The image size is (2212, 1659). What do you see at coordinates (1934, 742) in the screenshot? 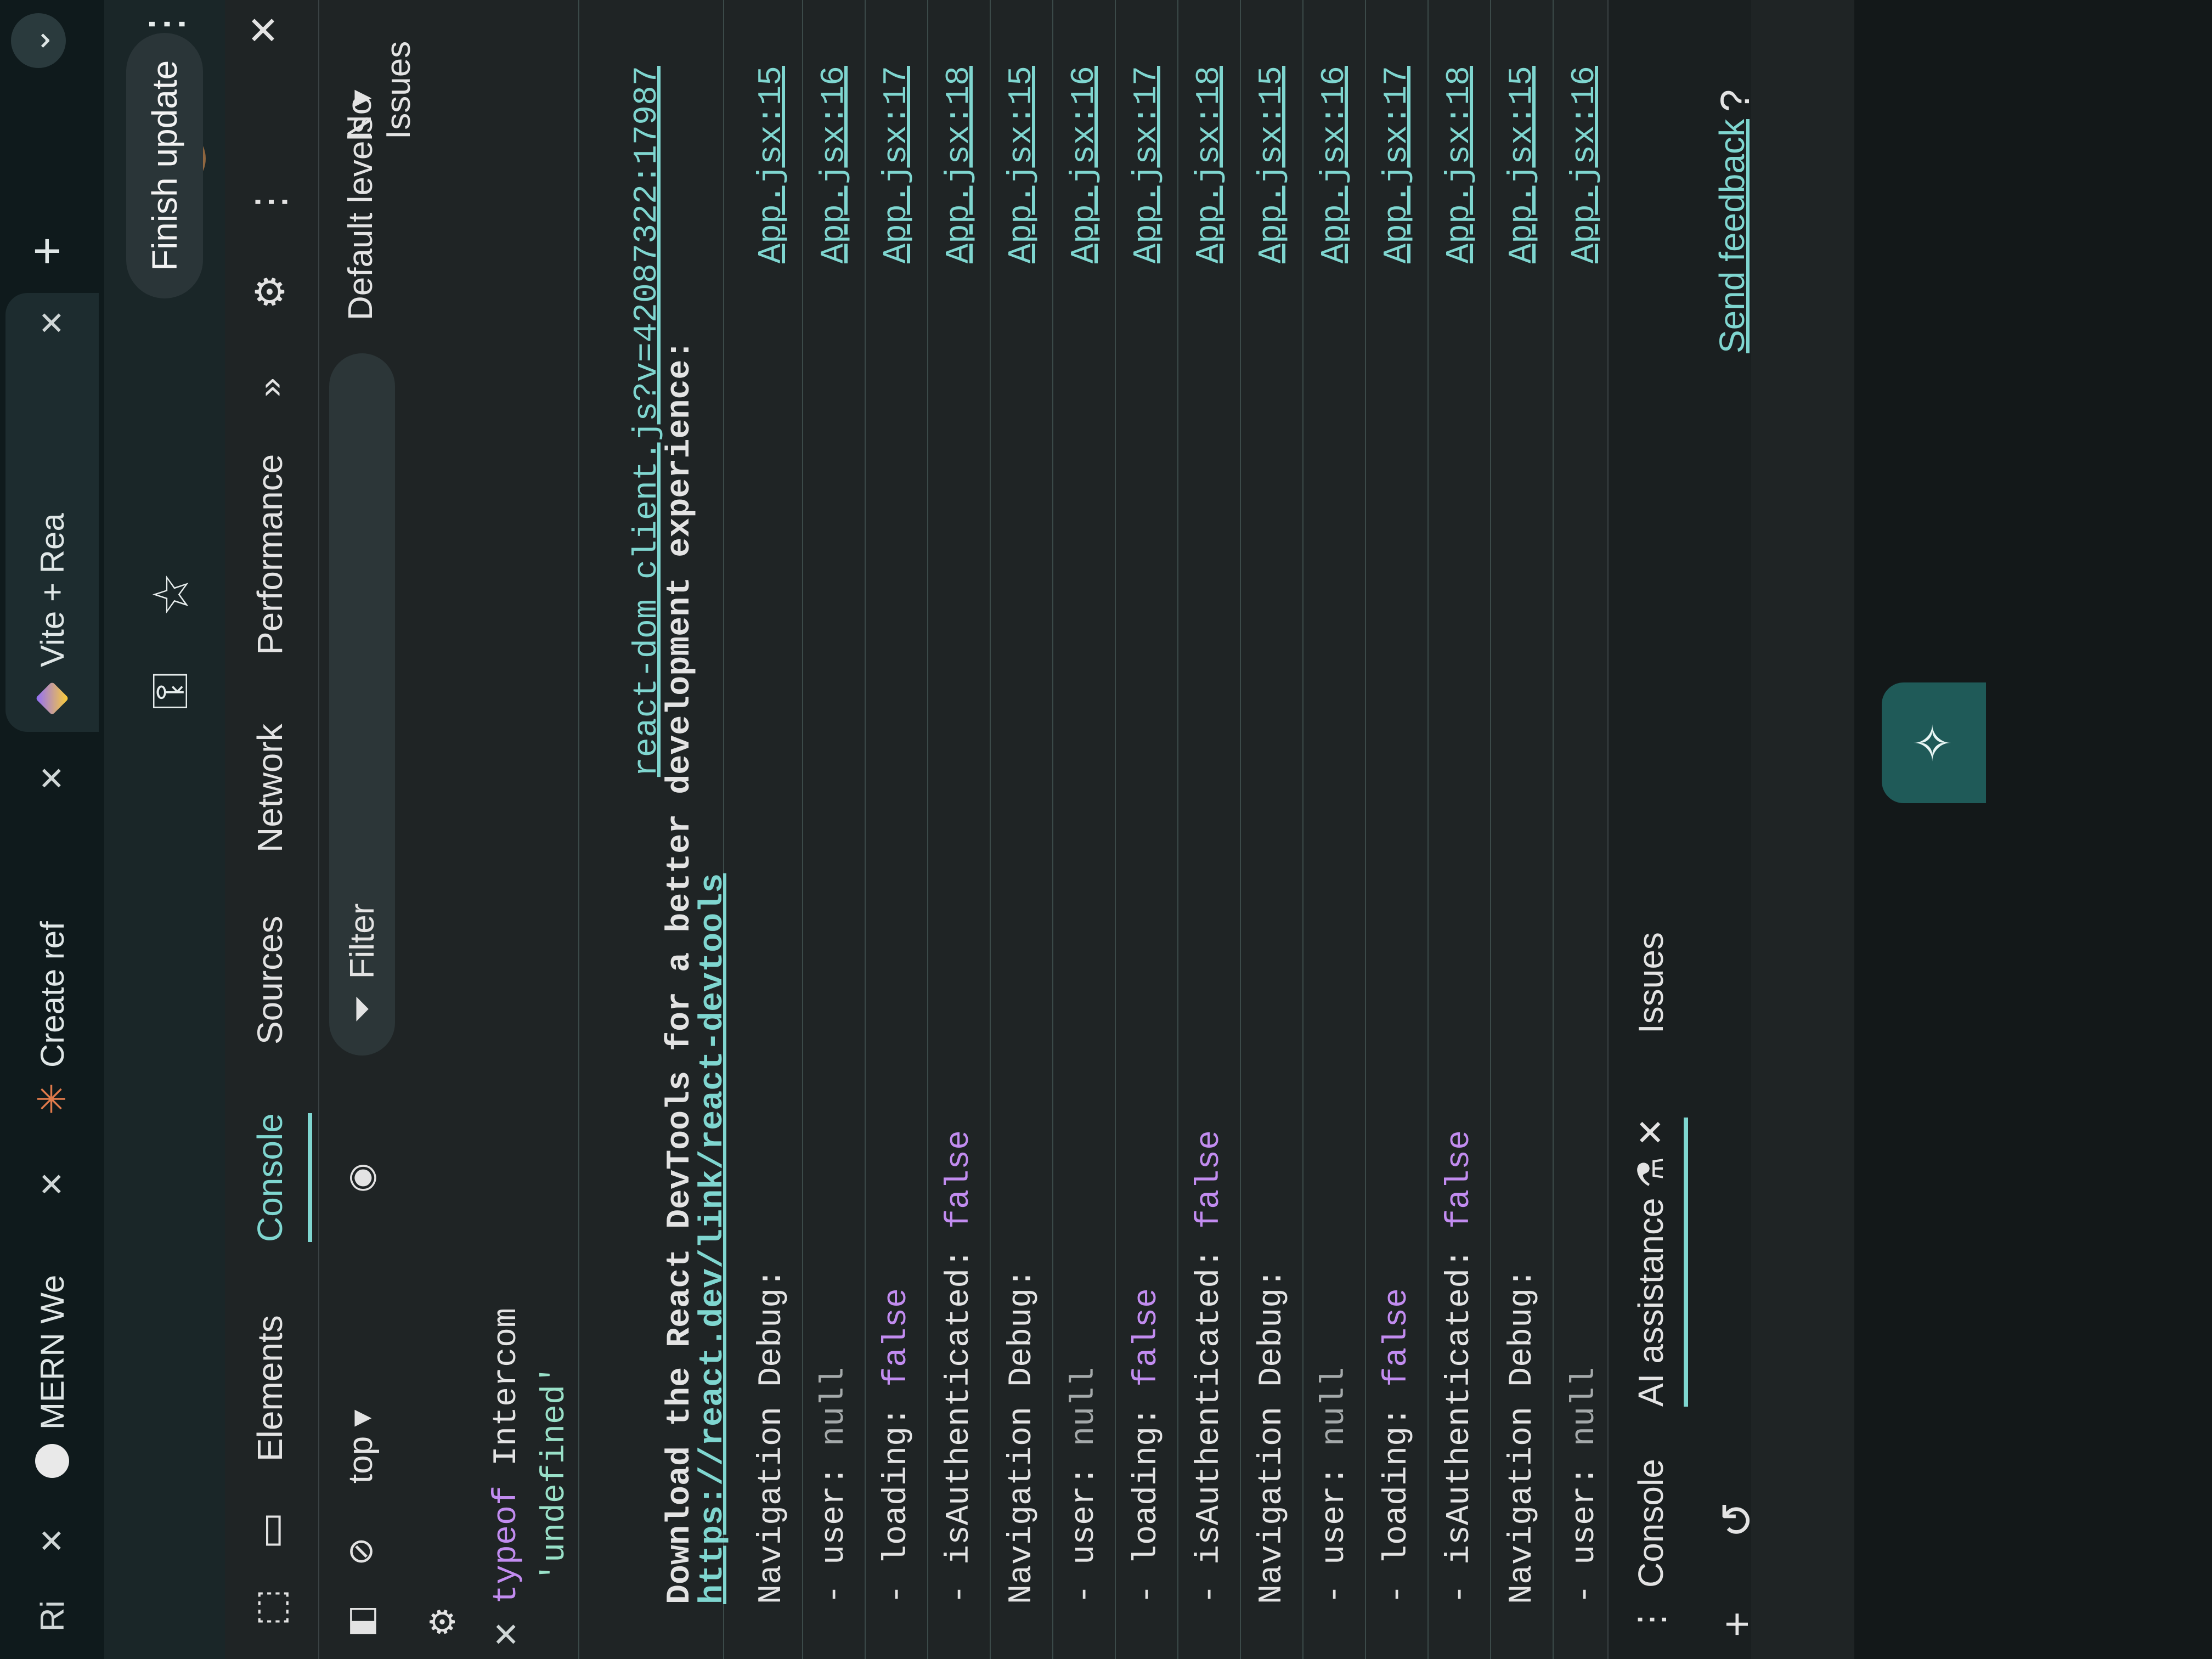
I see `ai-sparkle-button: ✧` at bounding box center [1934, 742].